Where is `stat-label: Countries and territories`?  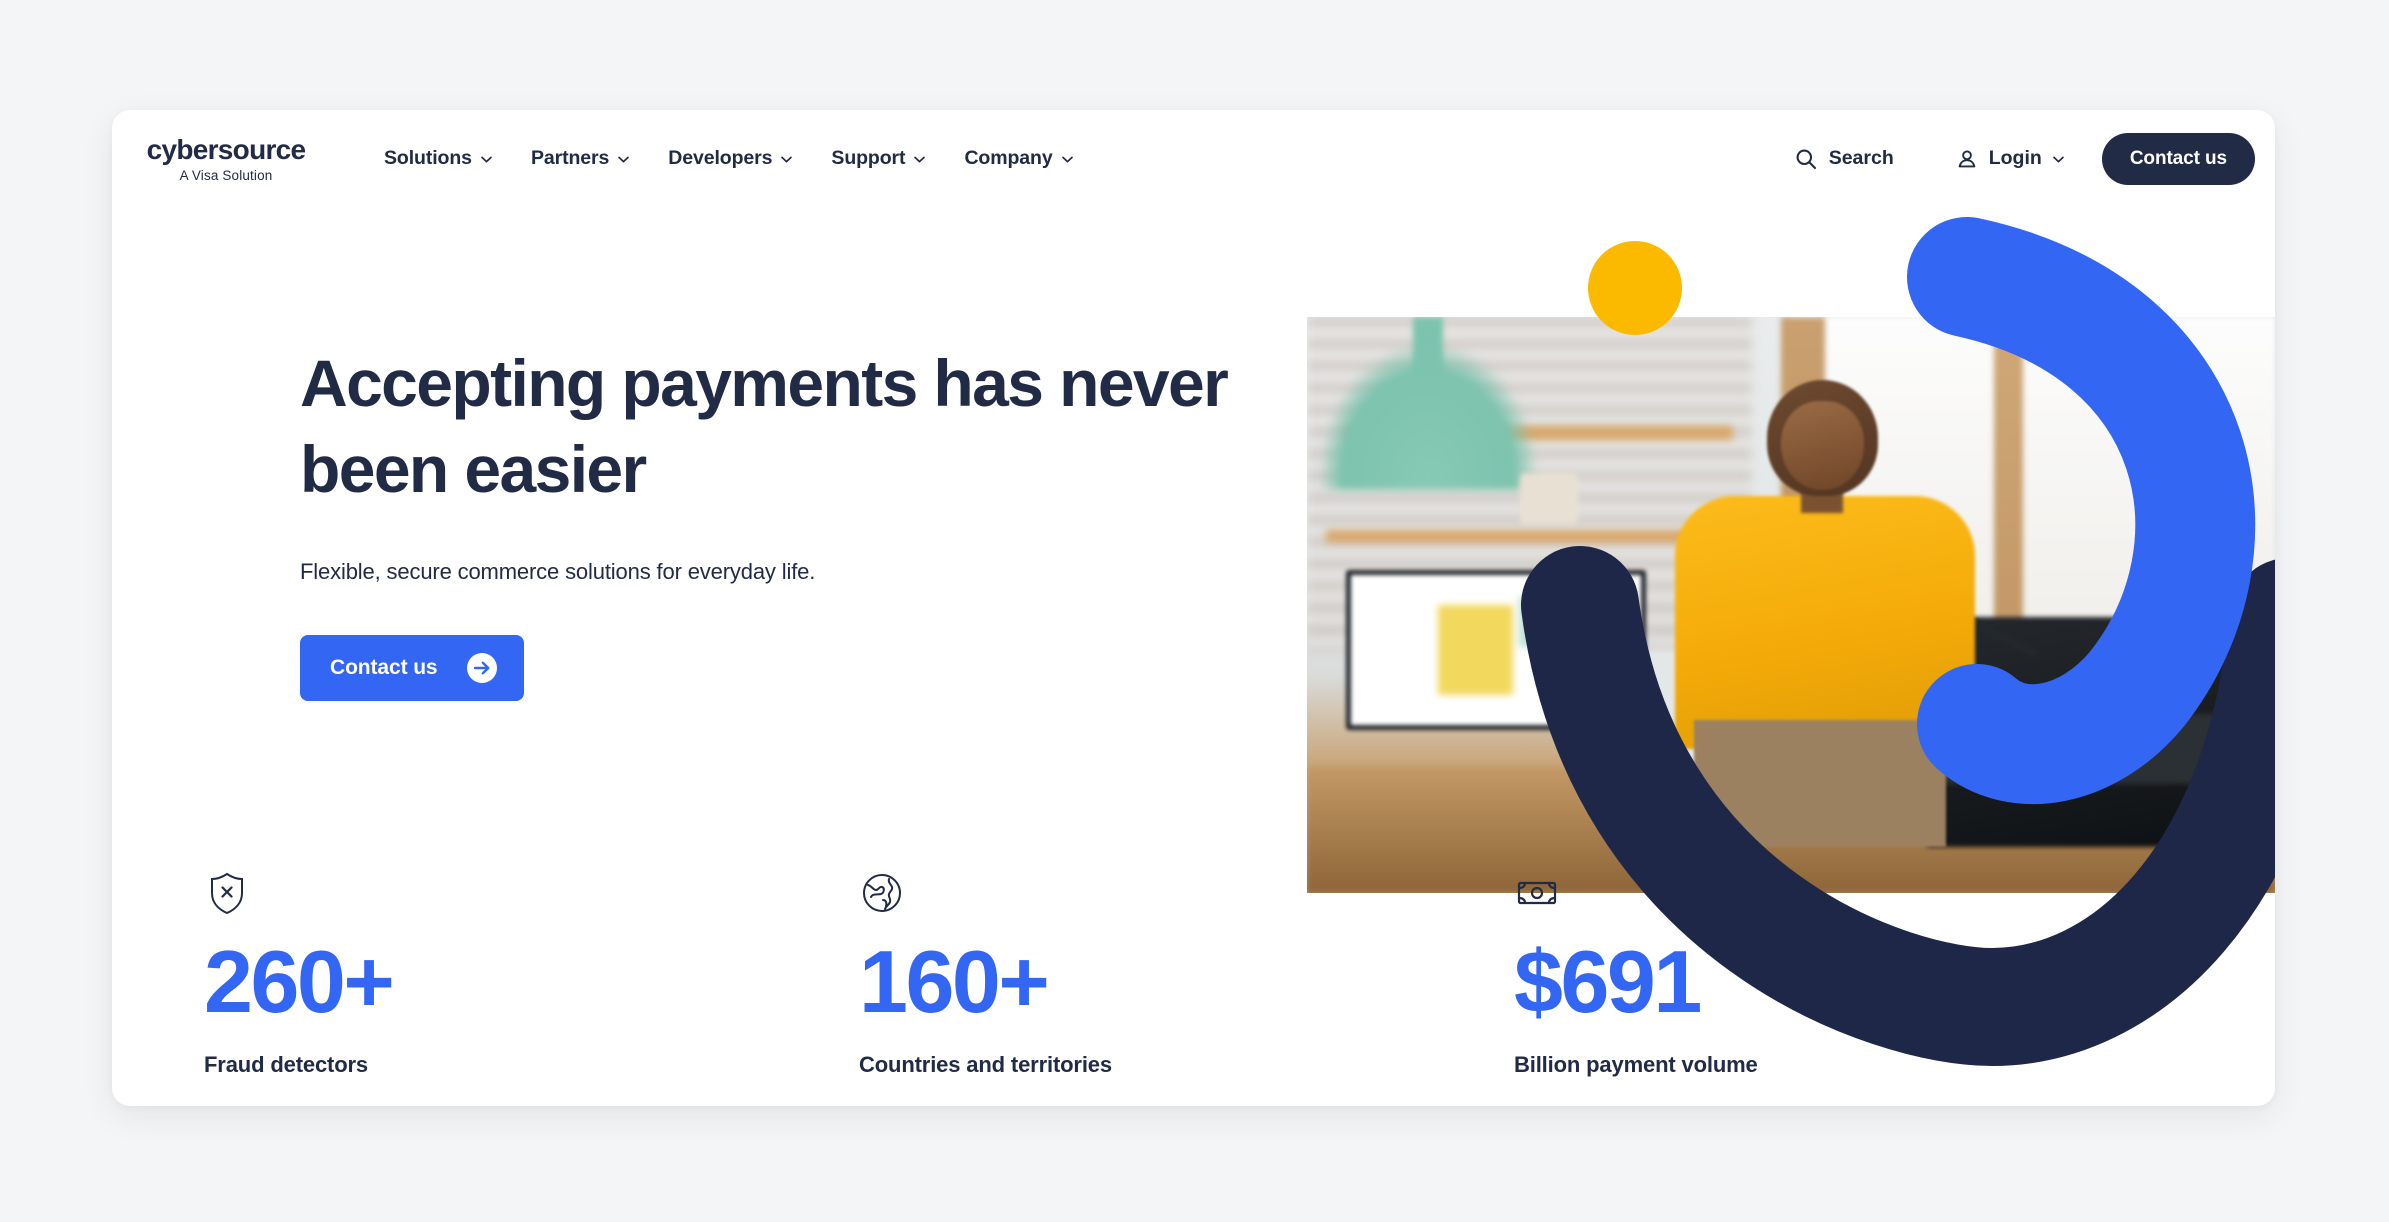 stat-label: Countries and territories is located at coordinates (985, 1064).